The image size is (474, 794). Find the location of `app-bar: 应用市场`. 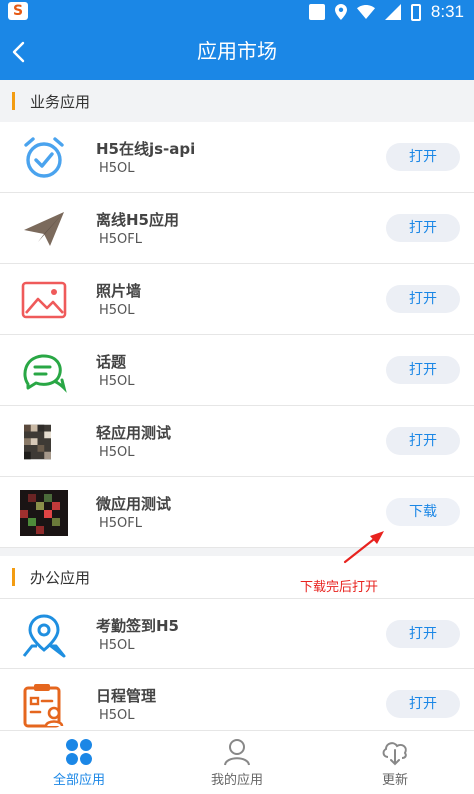

app-bar: 应用市场 is located at coordinates (237, 52).